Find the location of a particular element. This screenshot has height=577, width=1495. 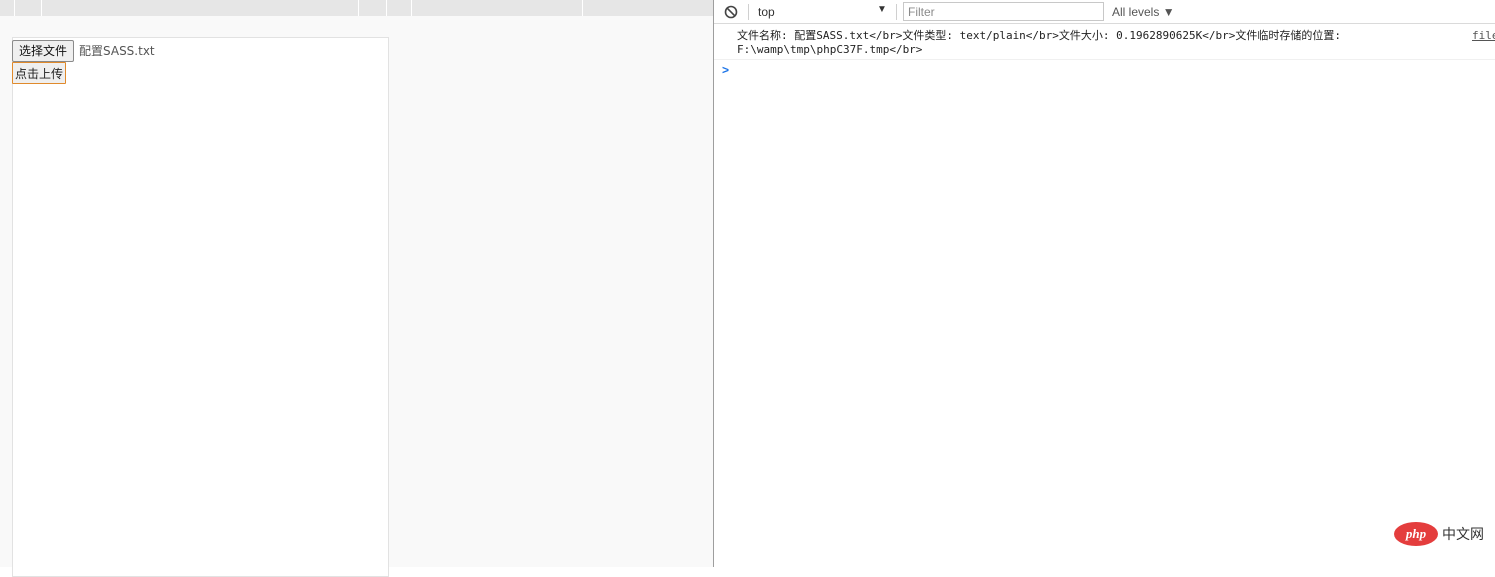

upload-button: 点击上传 is located at coordinates (39, 73).